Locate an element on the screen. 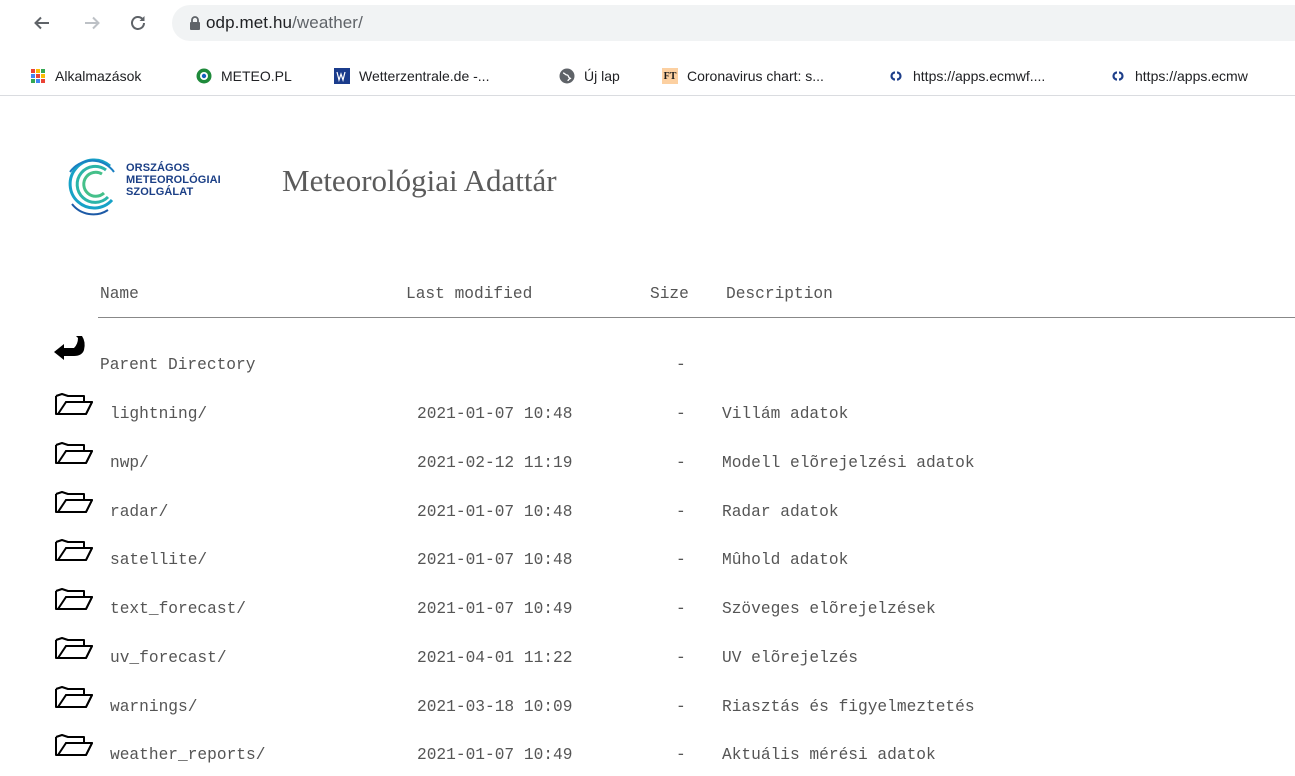 The image size is (1295, 776). bookmark-label: Alkalmazások is located at coordinates (98, 76).